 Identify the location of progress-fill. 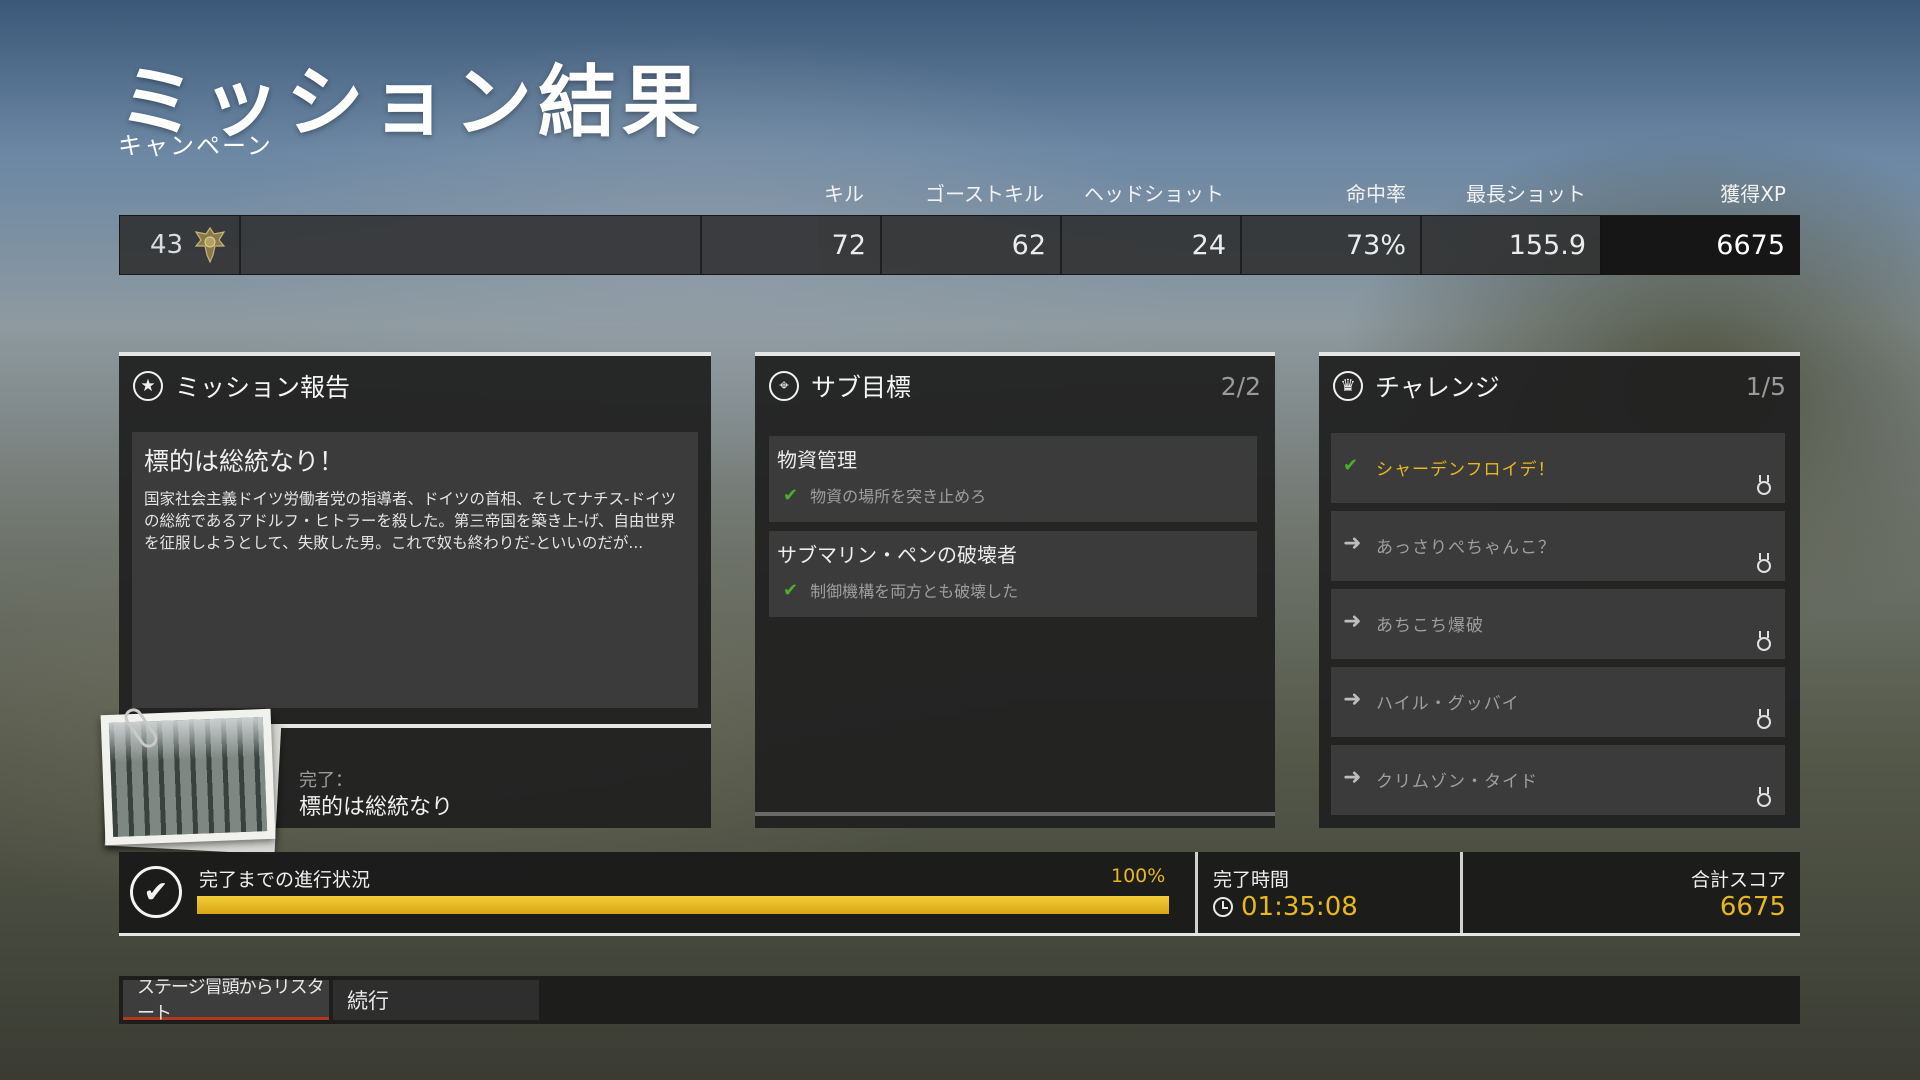
(683, 905).